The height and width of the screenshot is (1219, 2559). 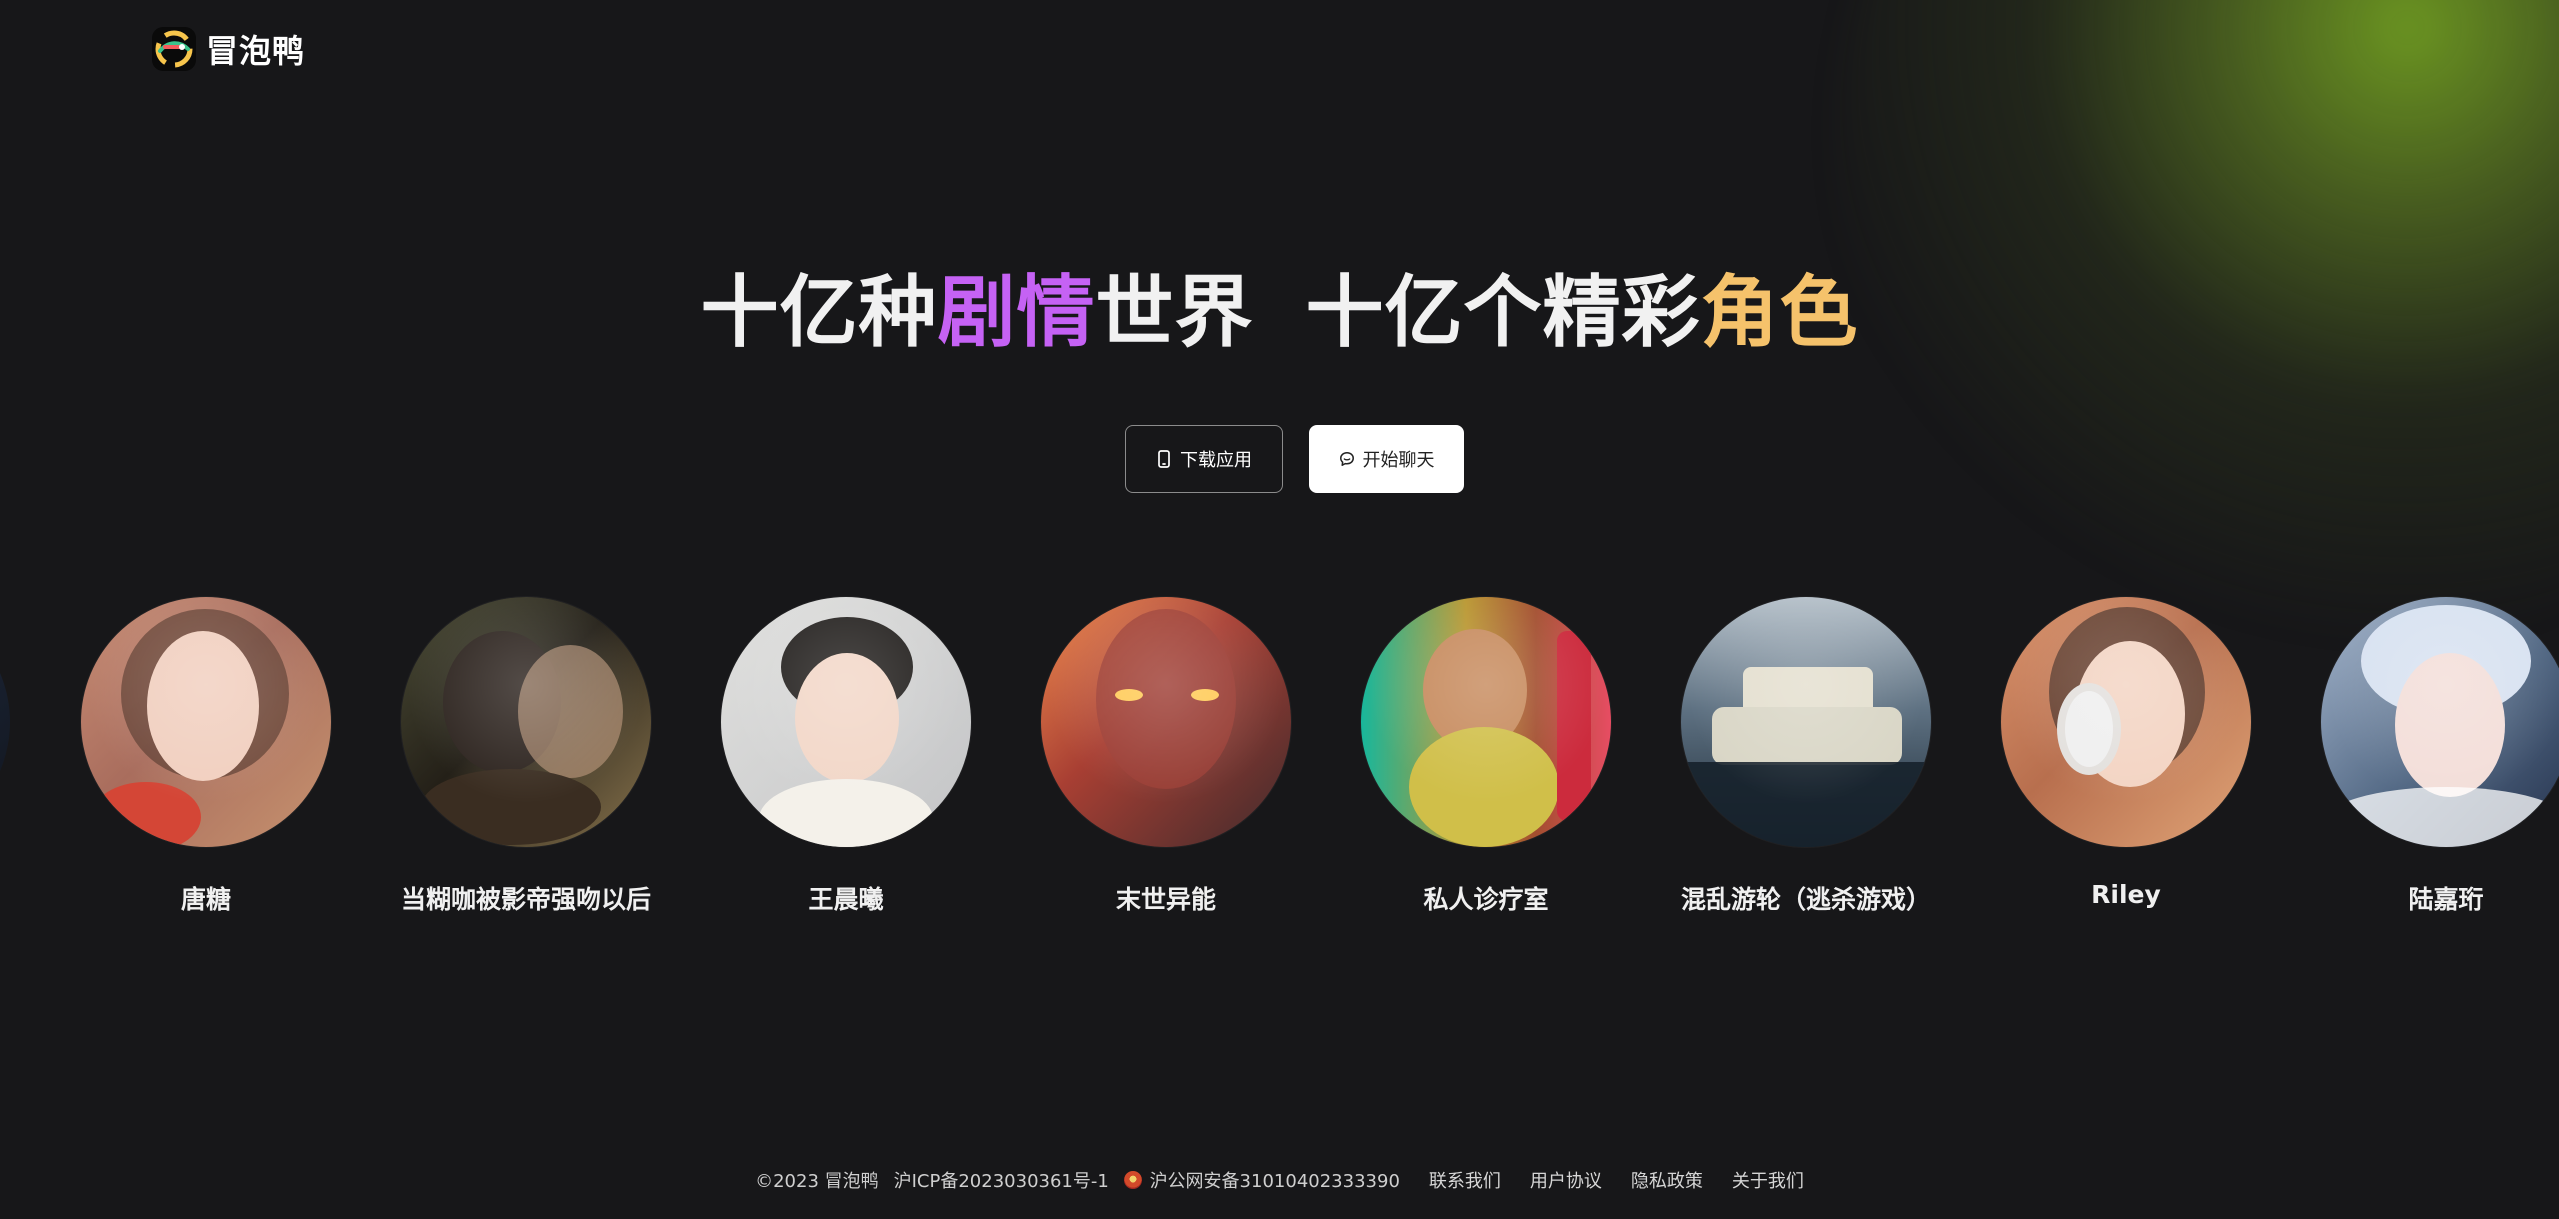 I want to click on hero-title: 十亿种剧情世界 十亿个精彩角色, so click(x=1279, y=306).